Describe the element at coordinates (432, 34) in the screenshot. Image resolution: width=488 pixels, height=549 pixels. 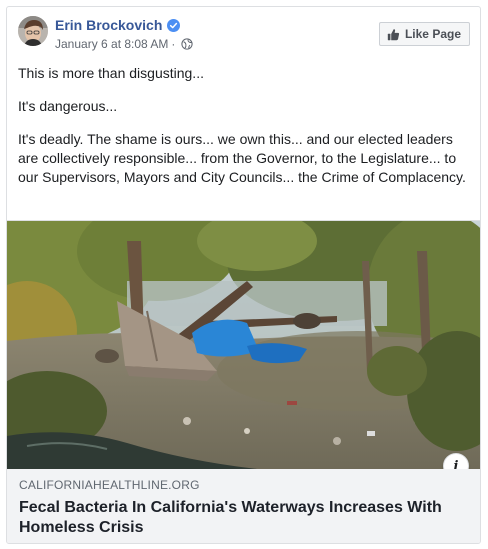
I see `like-page-label: Like Page` at that location.